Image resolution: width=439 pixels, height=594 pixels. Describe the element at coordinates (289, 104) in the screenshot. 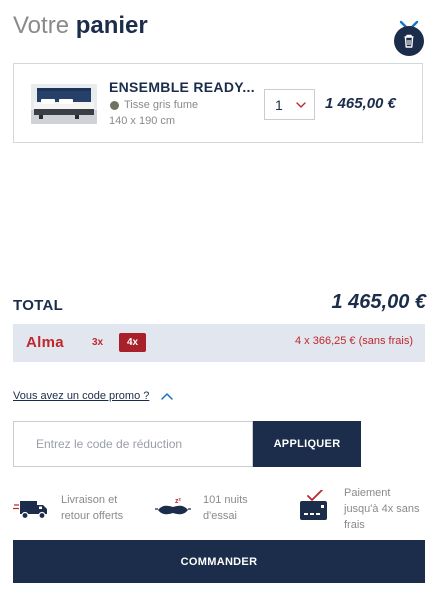

I see `quantity-select: 1` at that location.